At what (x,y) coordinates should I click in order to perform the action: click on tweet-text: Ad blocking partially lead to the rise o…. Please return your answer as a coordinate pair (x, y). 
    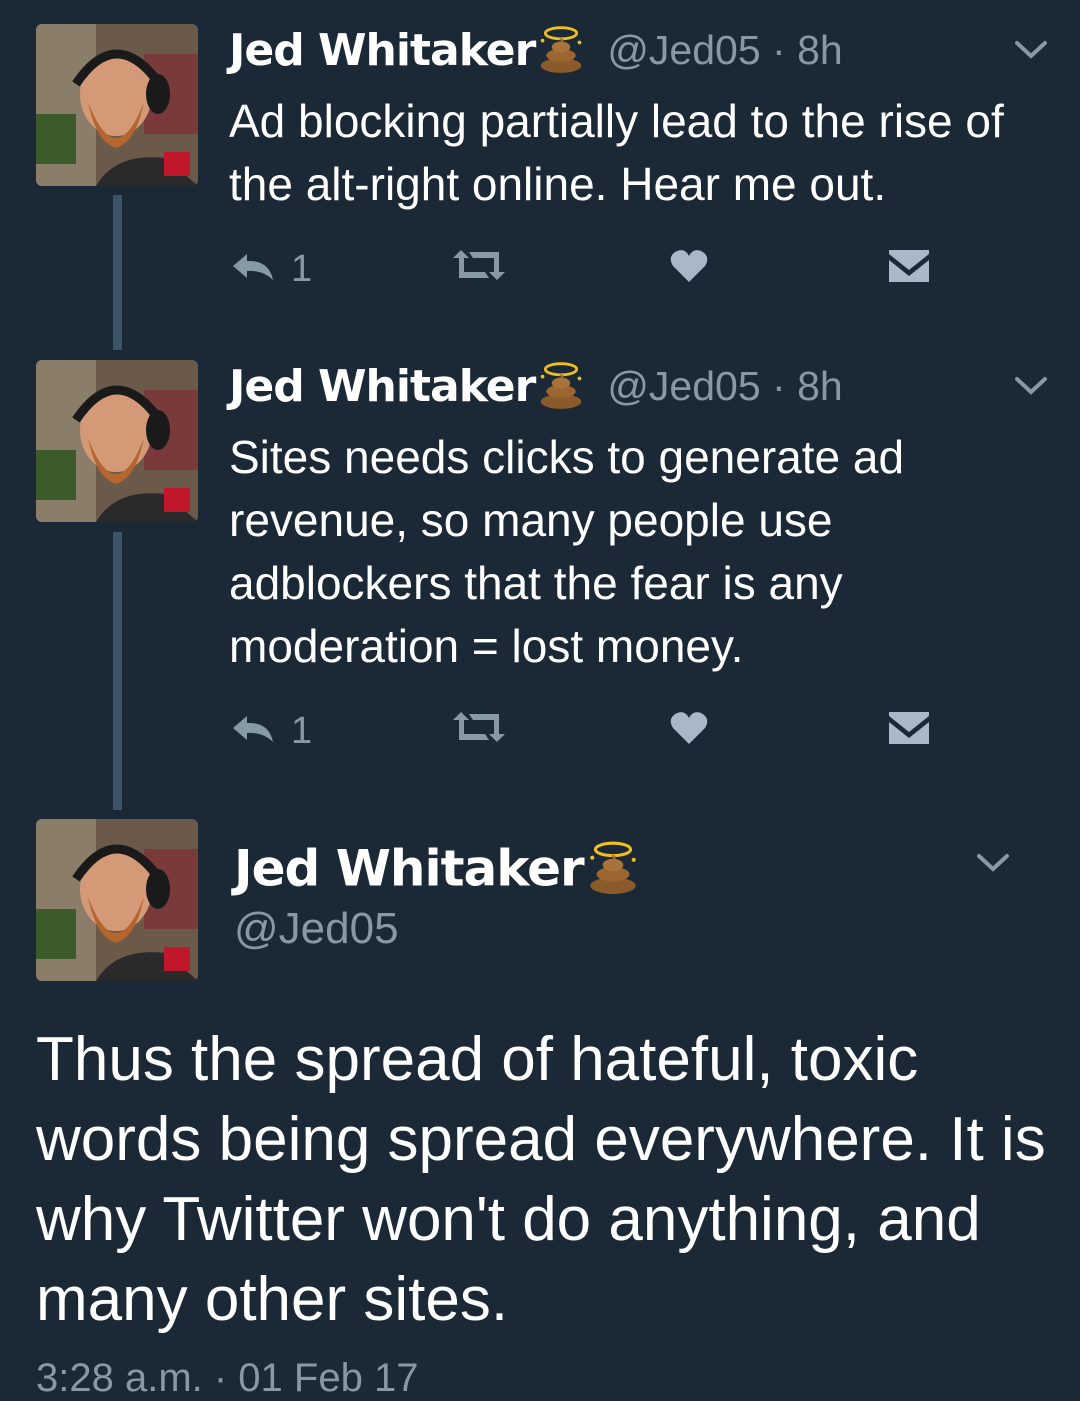
    Looking at the image, I should click on (616, 152).